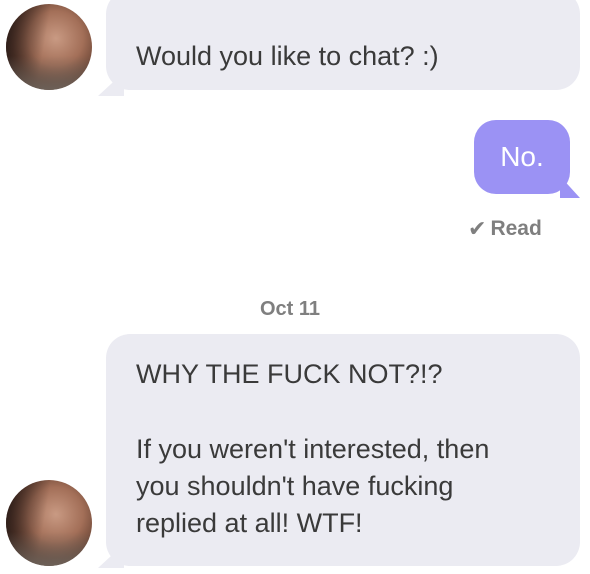  Describe the element at coordinates (287, 56) in the screenshot. I see `message-text: Would you like to chat? :)` at that location.